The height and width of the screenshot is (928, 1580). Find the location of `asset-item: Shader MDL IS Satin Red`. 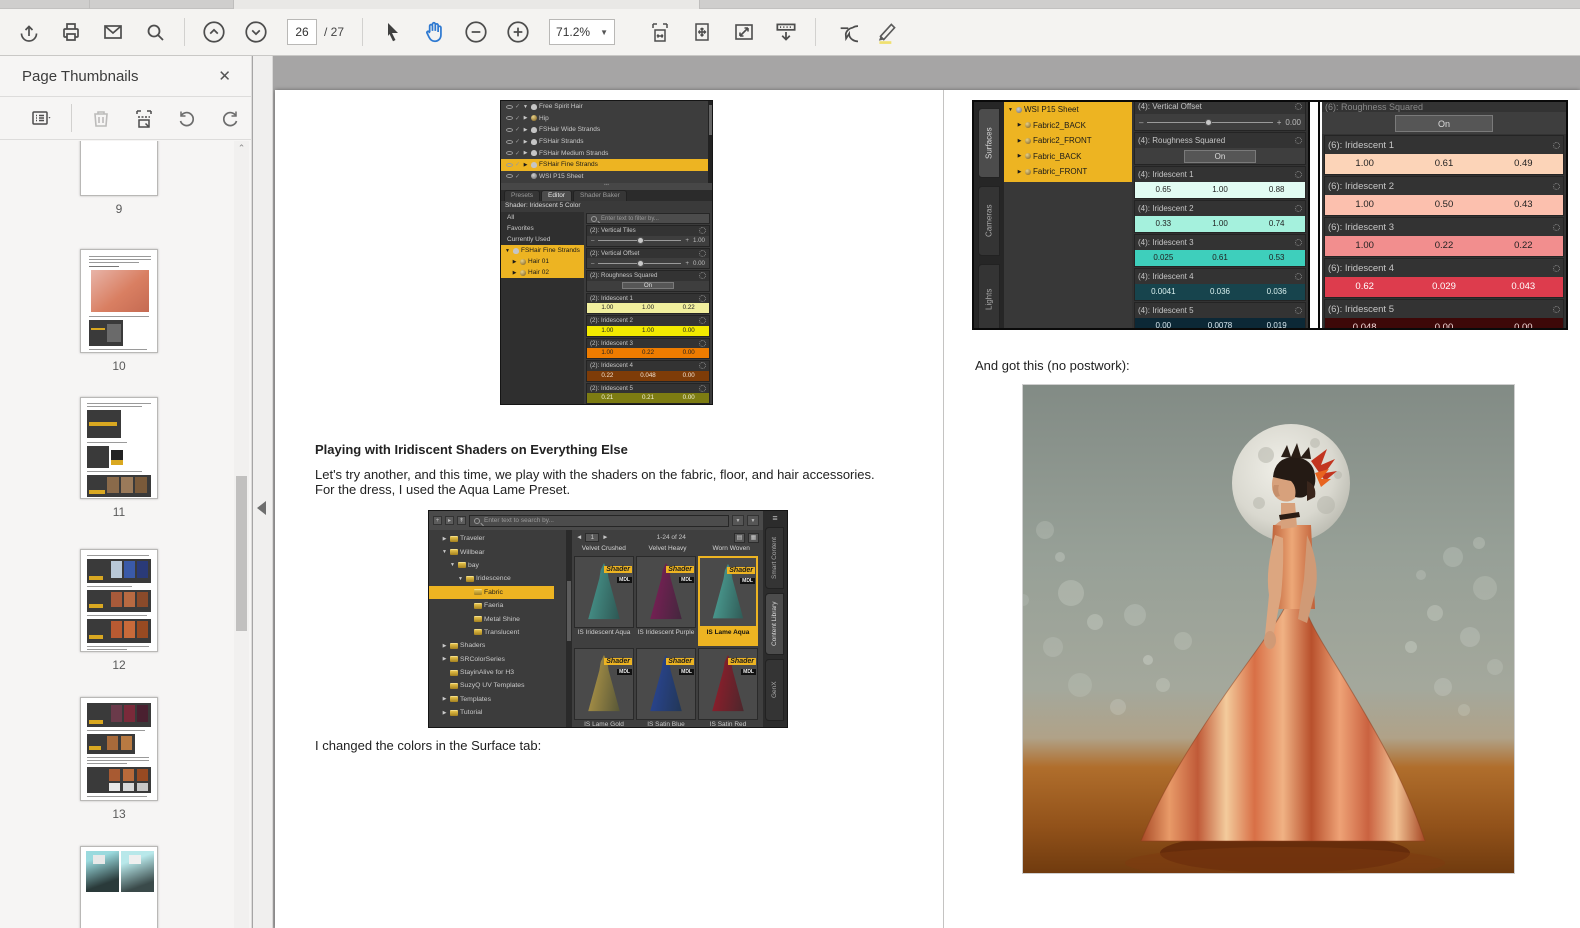

asset-item: Shader MDL IS Satin Red is located at coordinates (728, 687).